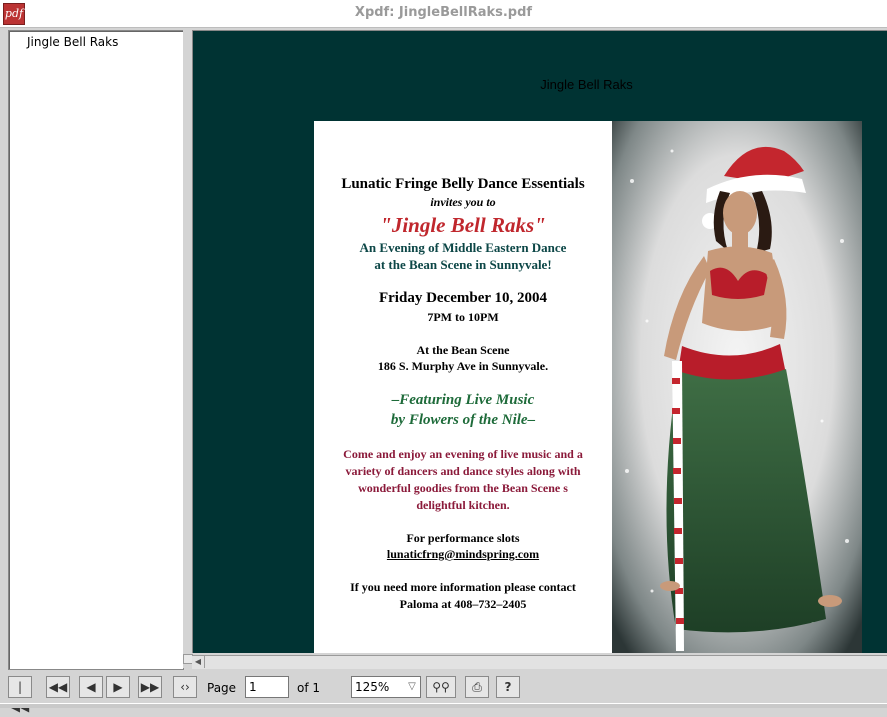 The height and width of the screenshot is (717, 887). I want to click on flyer-address: 186 S. Murphy Ave in Sunnyvale., so click(463, 366).